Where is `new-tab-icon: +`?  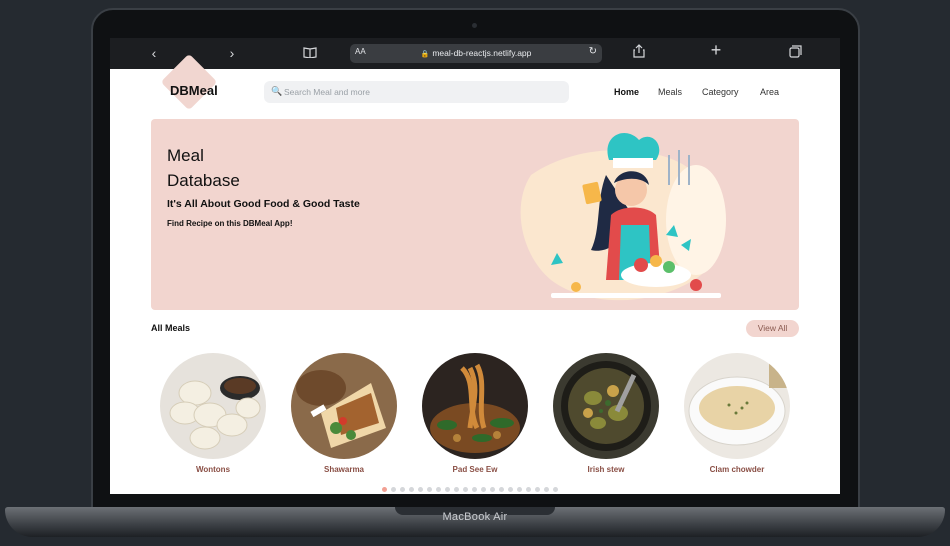 new-tab-icon: + is located at coordinates (716, 50).